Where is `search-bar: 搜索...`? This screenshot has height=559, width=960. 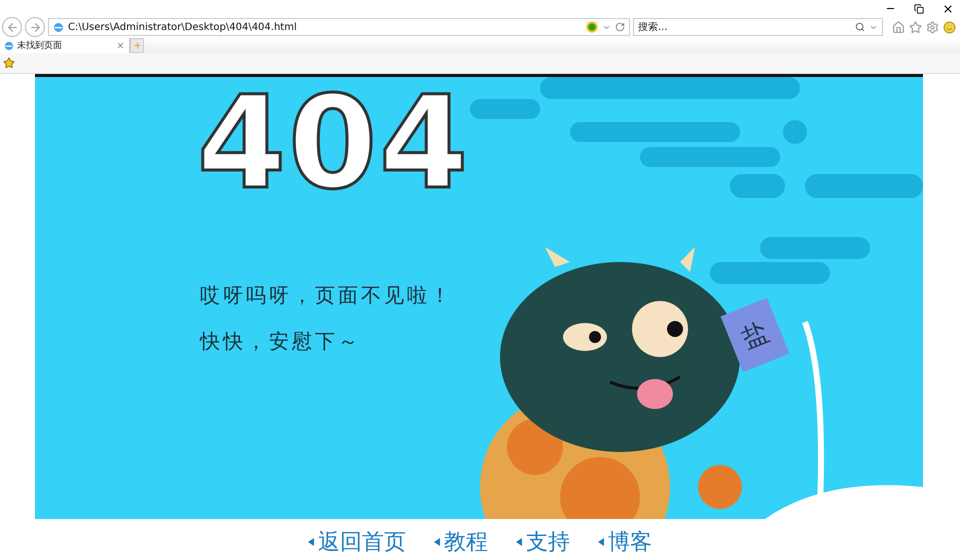
search-bar: 搜索... is located at coordinates (758, 27).